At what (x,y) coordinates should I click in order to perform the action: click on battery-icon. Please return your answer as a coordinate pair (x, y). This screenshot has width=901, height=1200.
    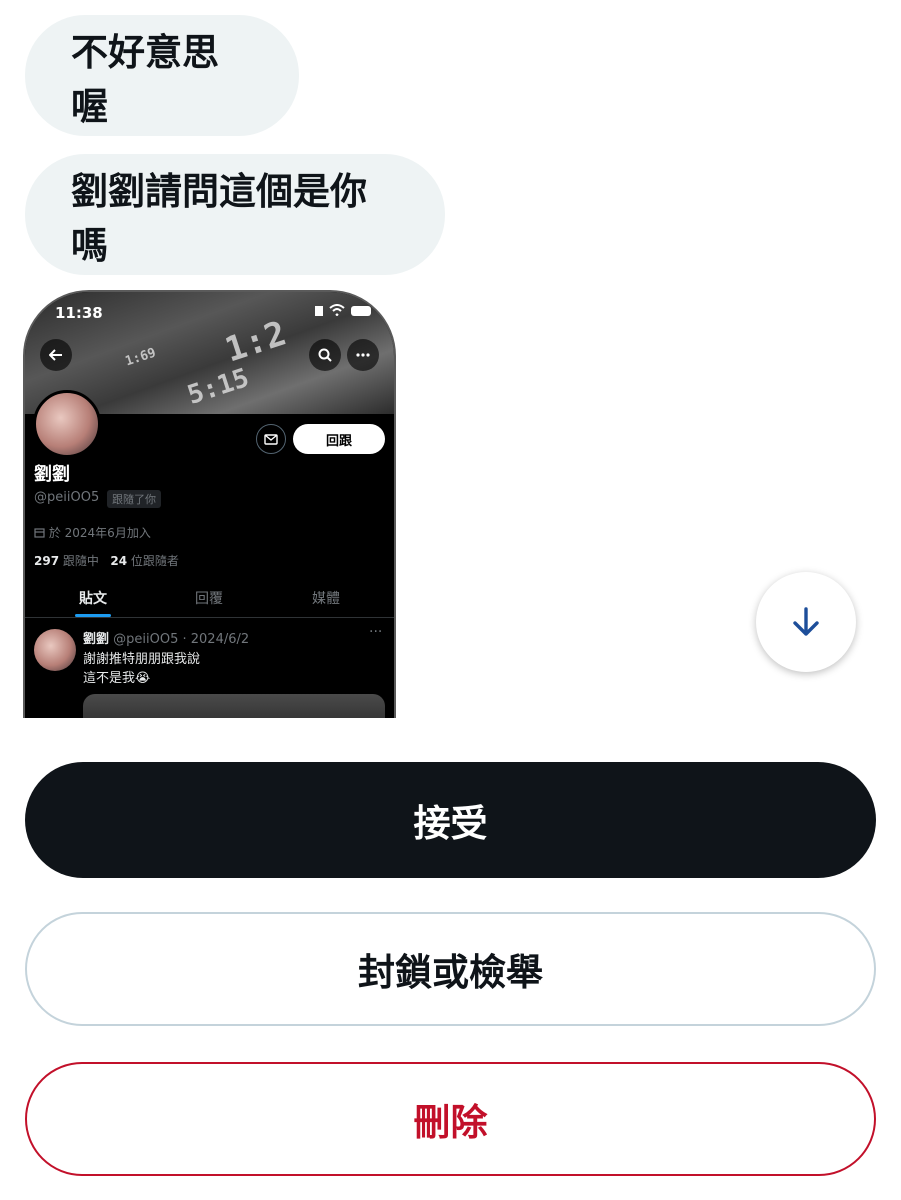
    Looking at the image, I should click on (361, 311).